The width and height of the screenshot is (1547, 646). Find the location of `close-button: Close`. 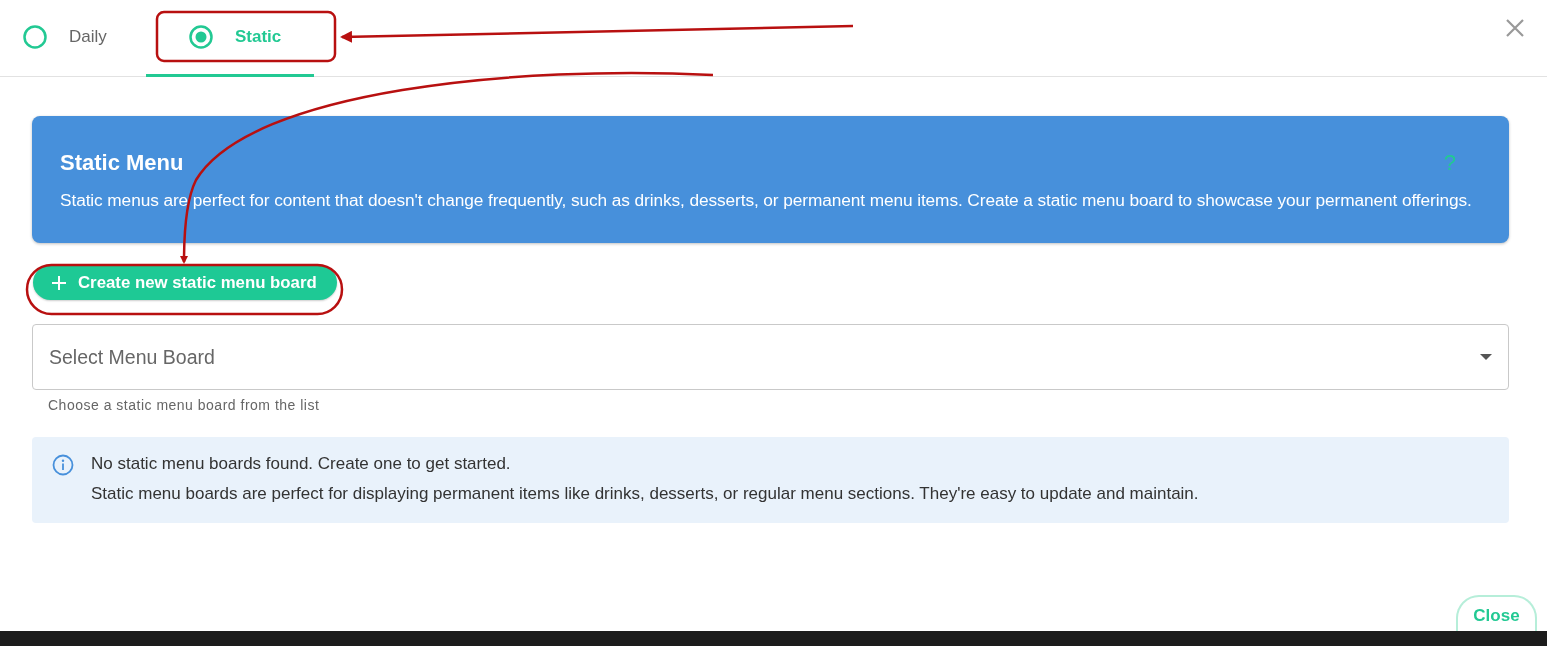

close-button: Close is located at coordinates (1496, 613).